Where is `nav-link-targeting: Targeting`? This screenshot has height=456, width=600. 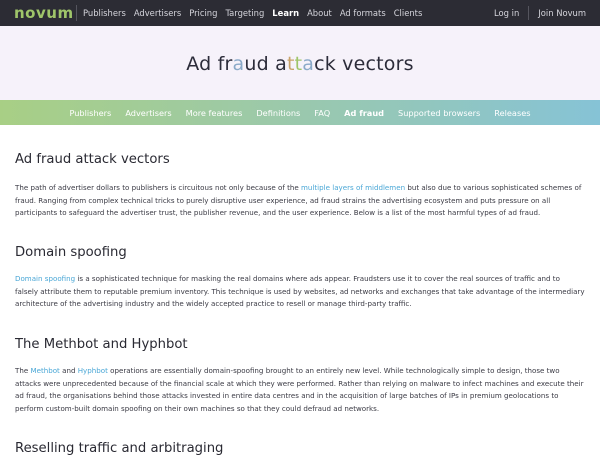
nav-link-targeting: Targeting is located at coordinates (244, 13).